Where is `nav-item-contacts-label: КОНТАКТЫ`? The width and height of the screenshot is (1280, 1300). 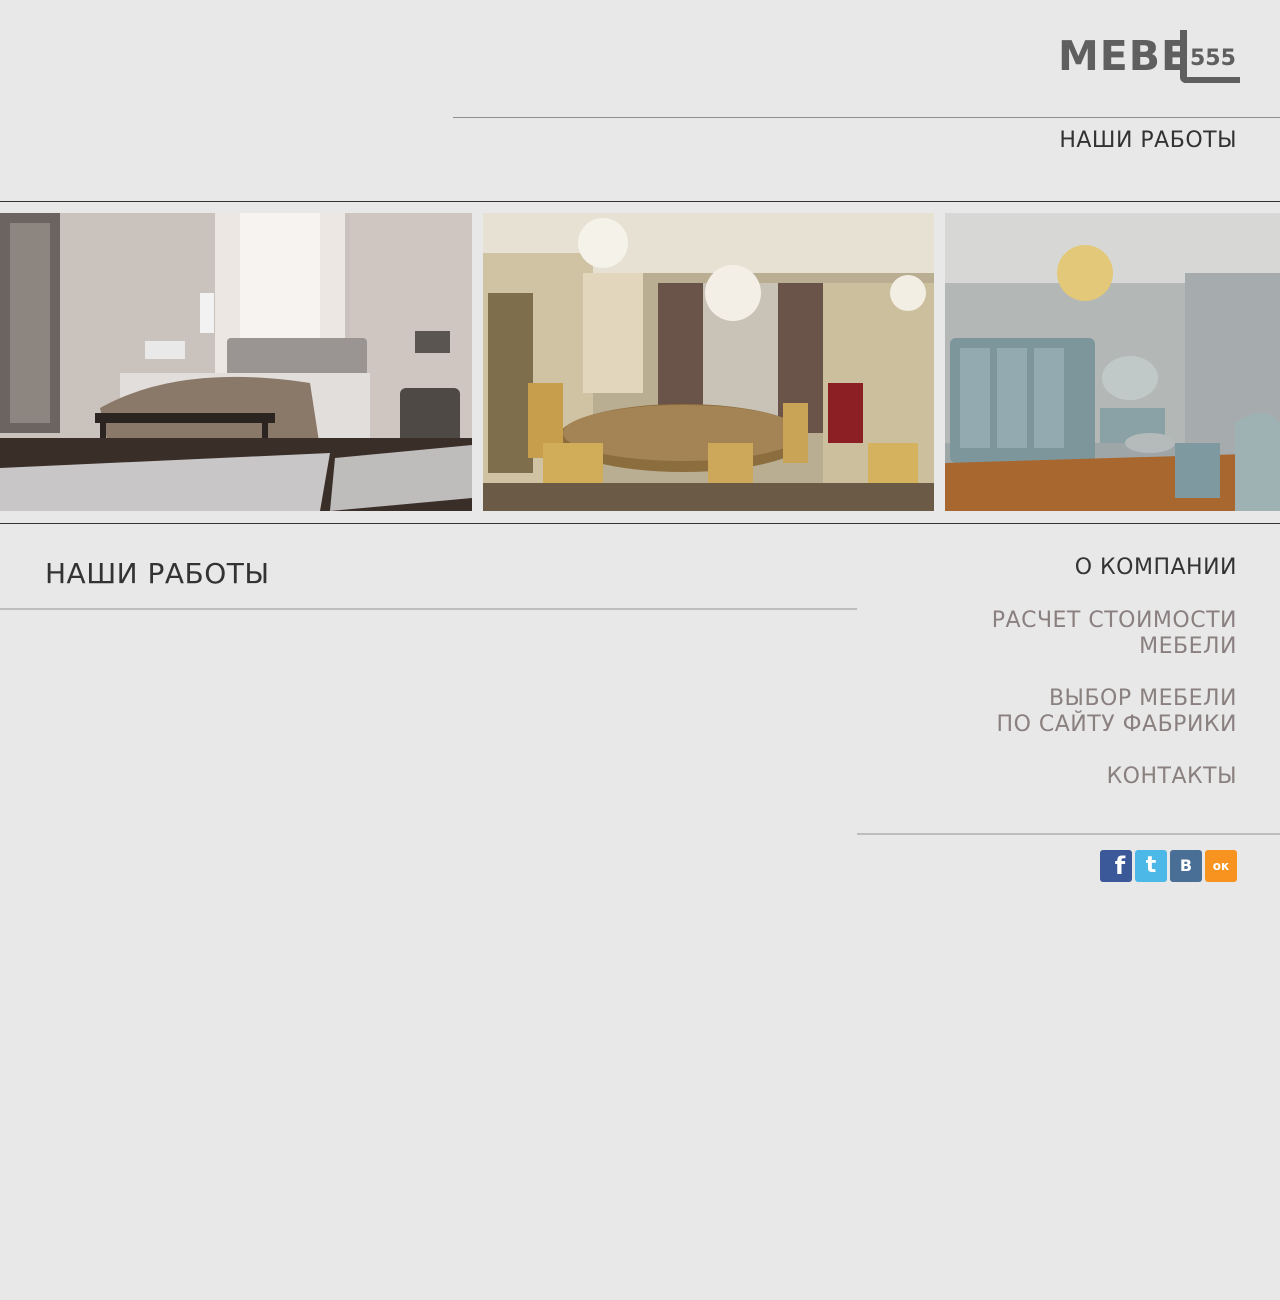
nav-item-contacts-label: КОНТАКТЫ is located at coordinates (1171, 776).